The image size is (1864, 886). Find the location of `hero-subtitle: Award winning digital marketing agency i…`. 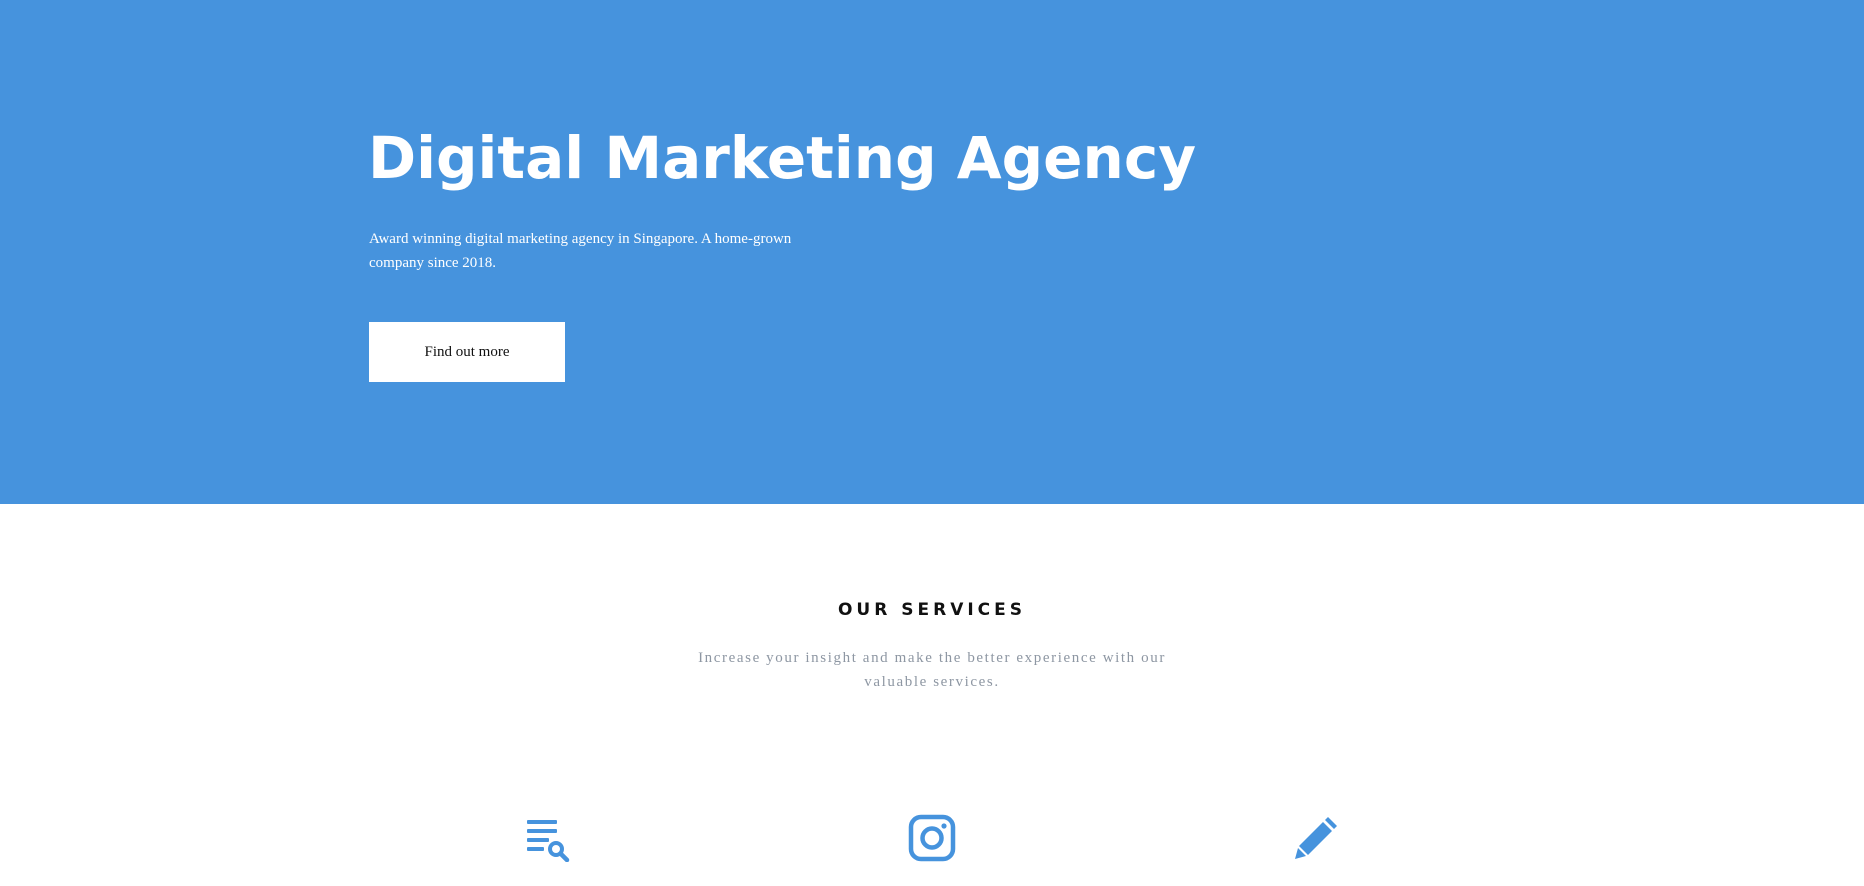

hero-subtitle: Award winning digital marketing agency i… is located at coordinates (580, 251).